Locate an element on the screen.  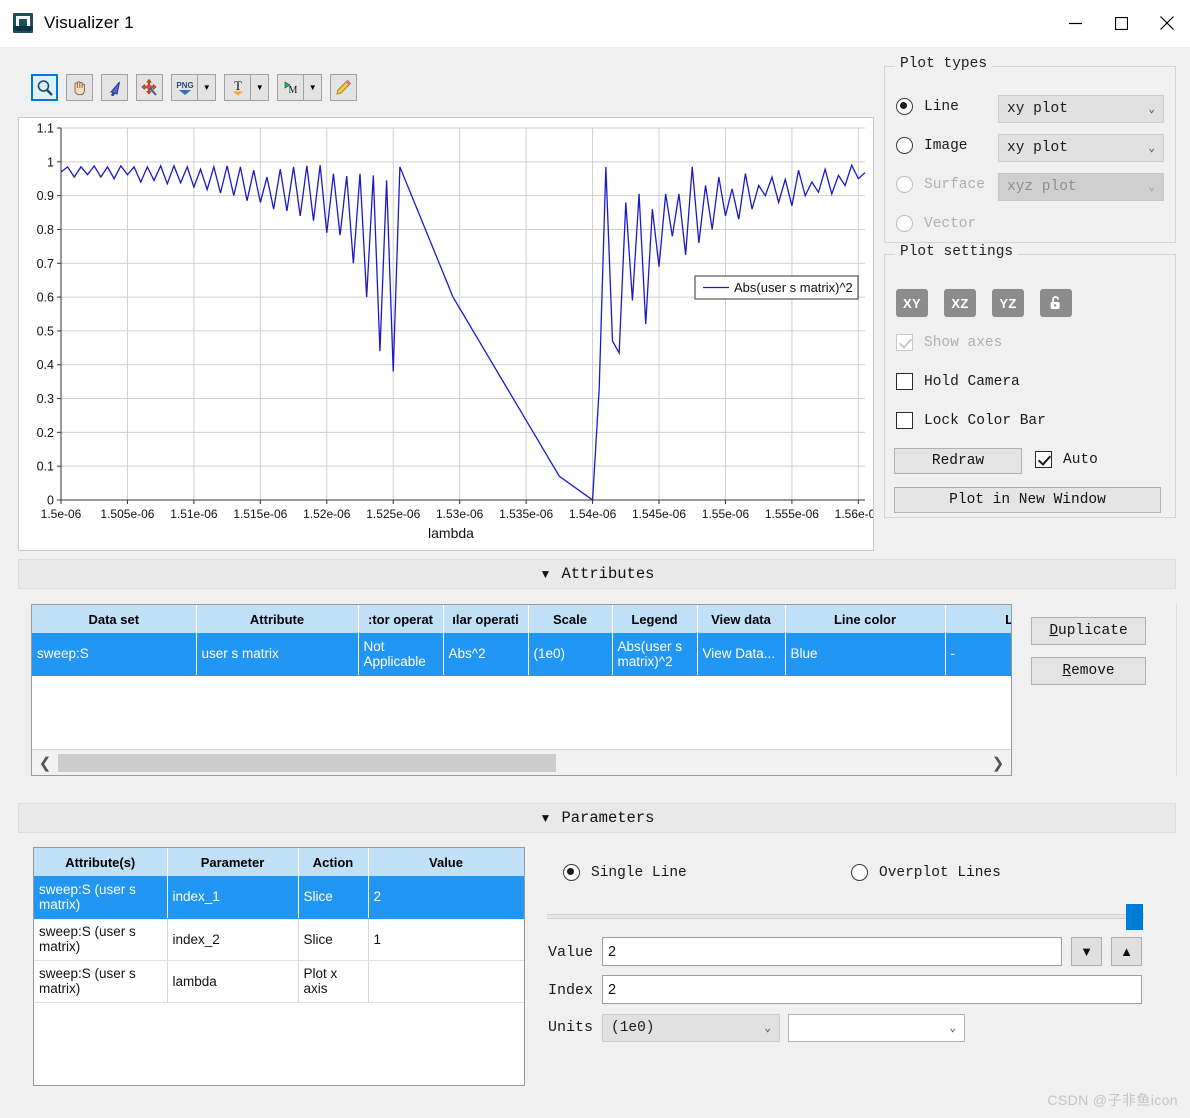
table-cell: lambda is located at coordinates (233, 981).